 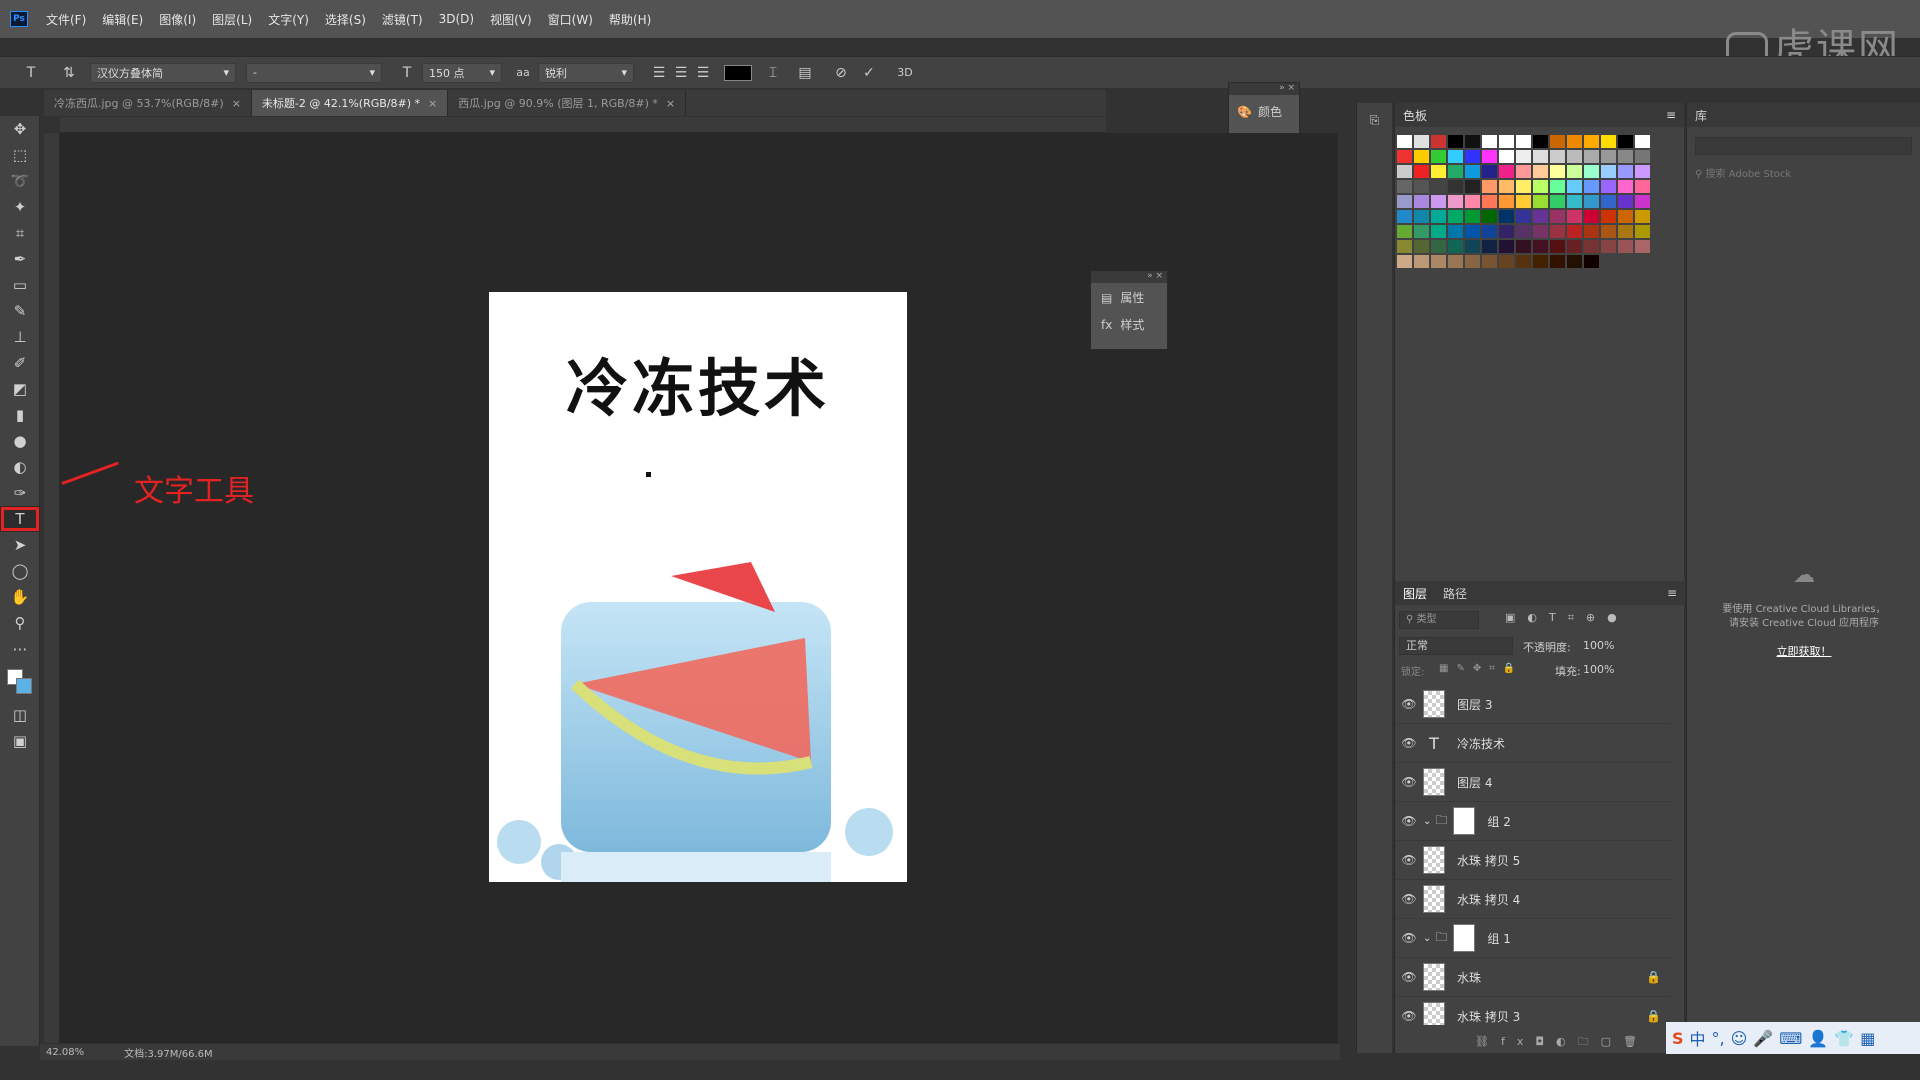 I want to click on swatches-title: 色板, so click(x=1415, y=115).